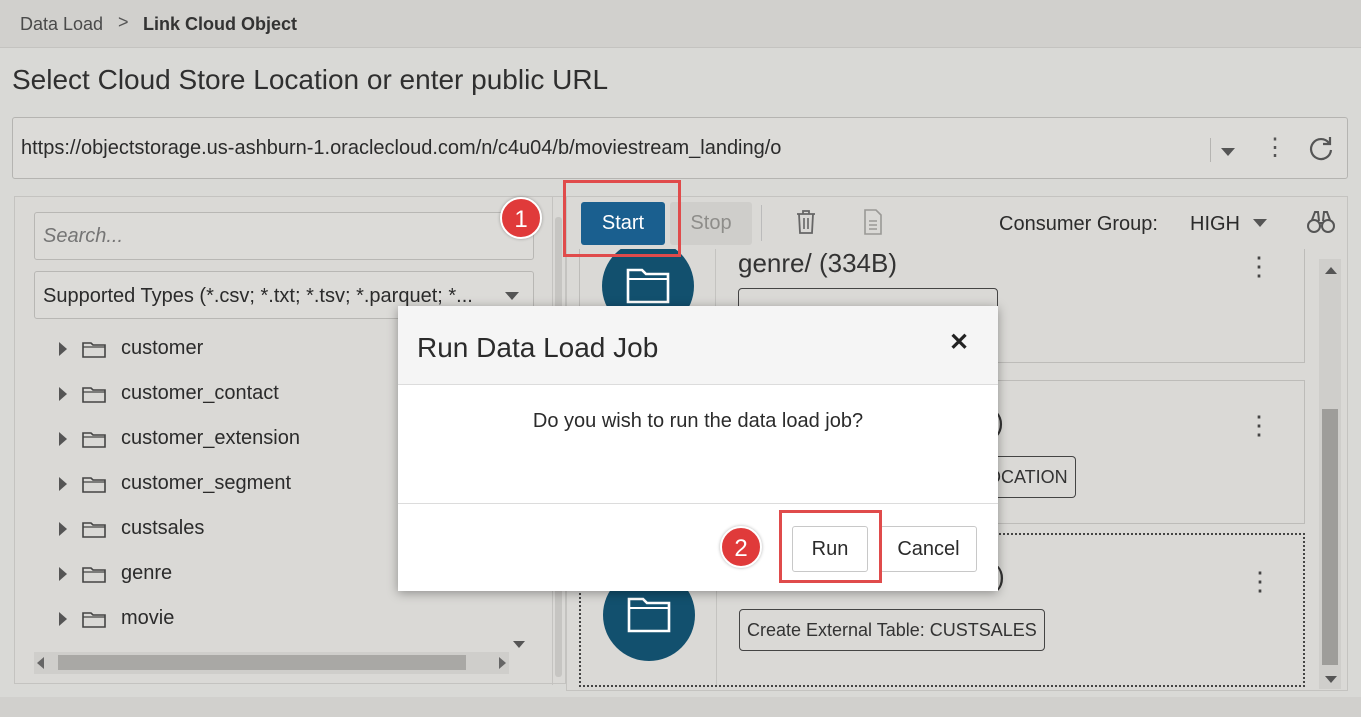 The height and width of the screenshot is (717, 1361). I want to click on step-2-badge: 2, so click(741, 547).